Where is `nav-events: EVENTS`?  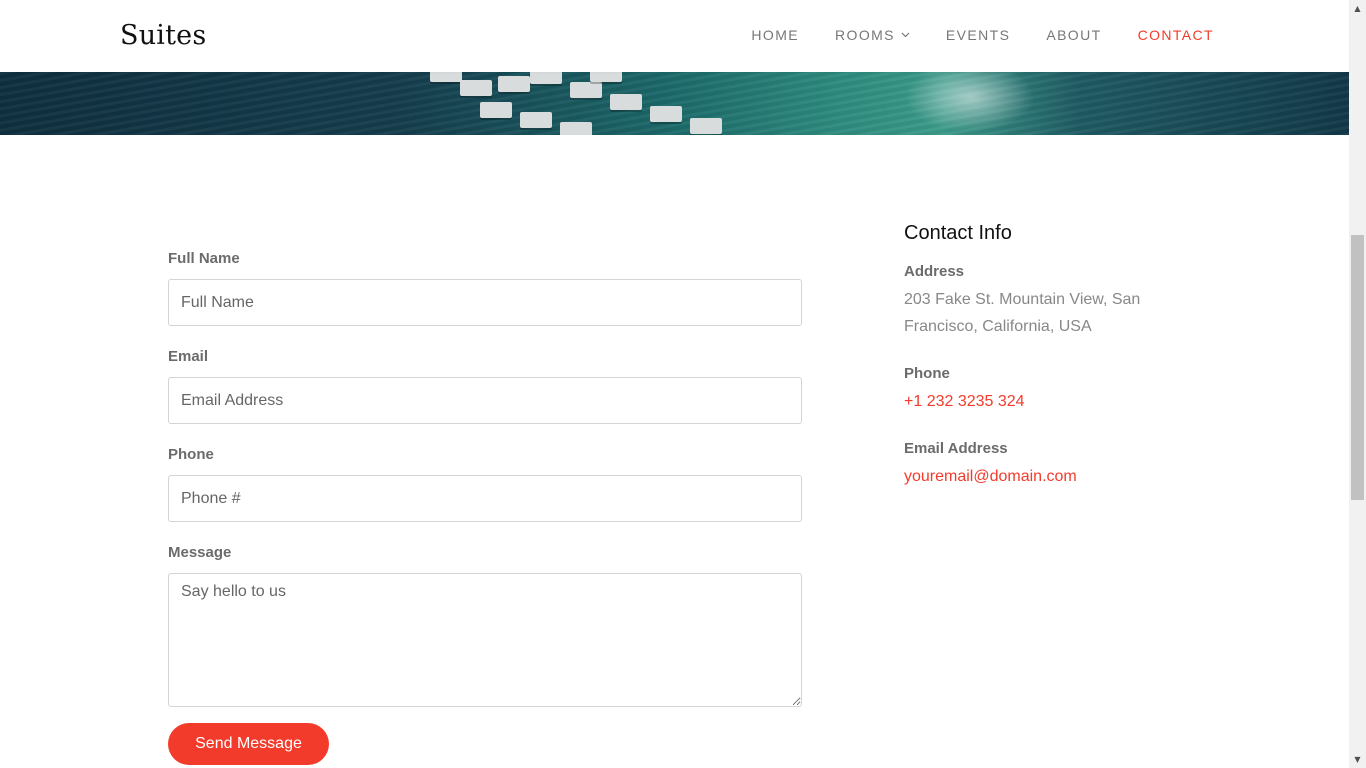 nav-events: EVENTS is located at coordinates (978, 35).